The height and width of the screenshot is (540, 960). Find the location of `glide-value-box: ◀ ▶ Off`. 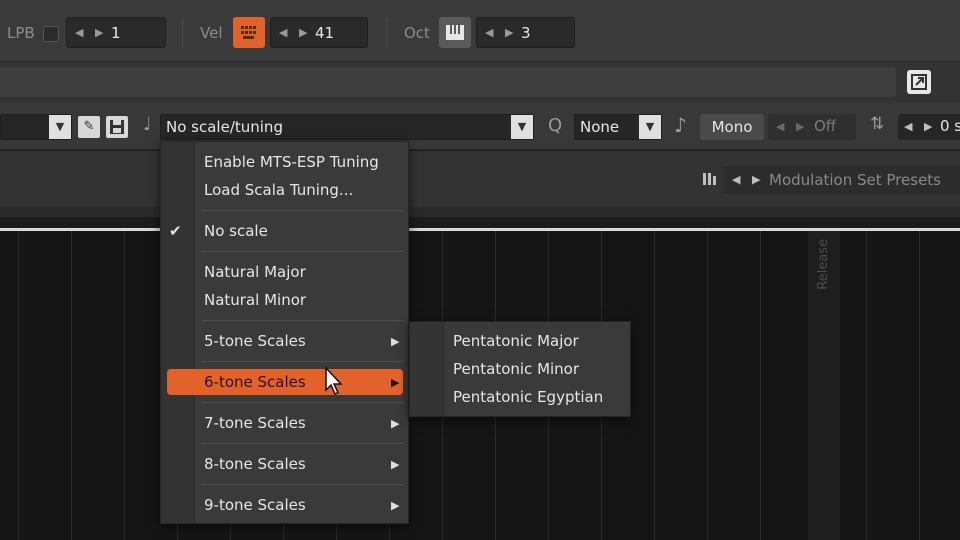

glide-value-box: ◀ ▶ Off is located at coordinates (812, 127).